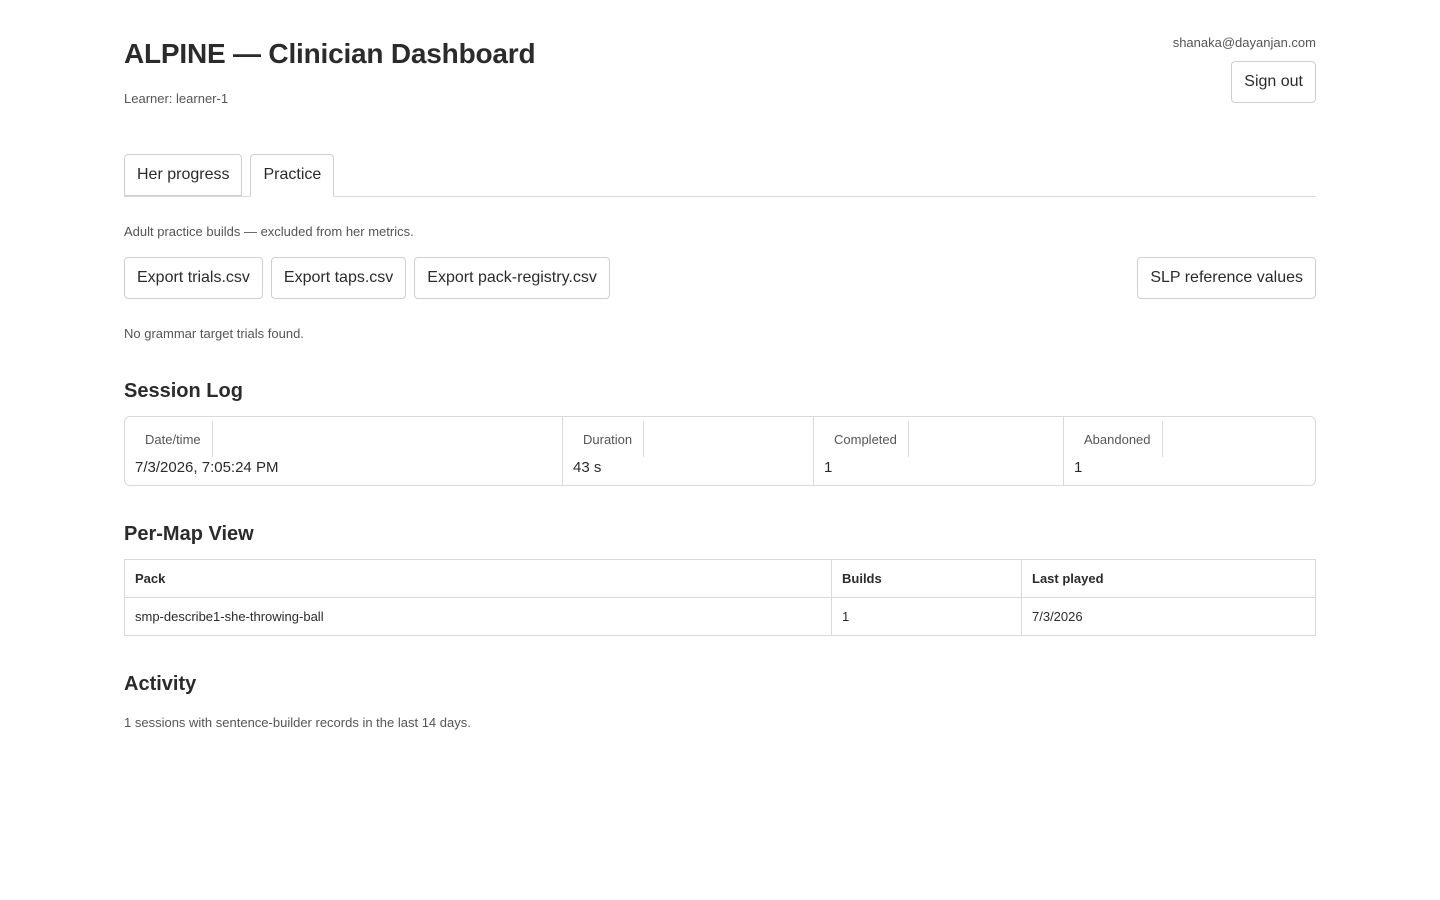  Describe the element at coordinates (207, 467) in the screenshot. I see `session-datetime-value: 7/3/2026, 7:05:24 PM` at that location.